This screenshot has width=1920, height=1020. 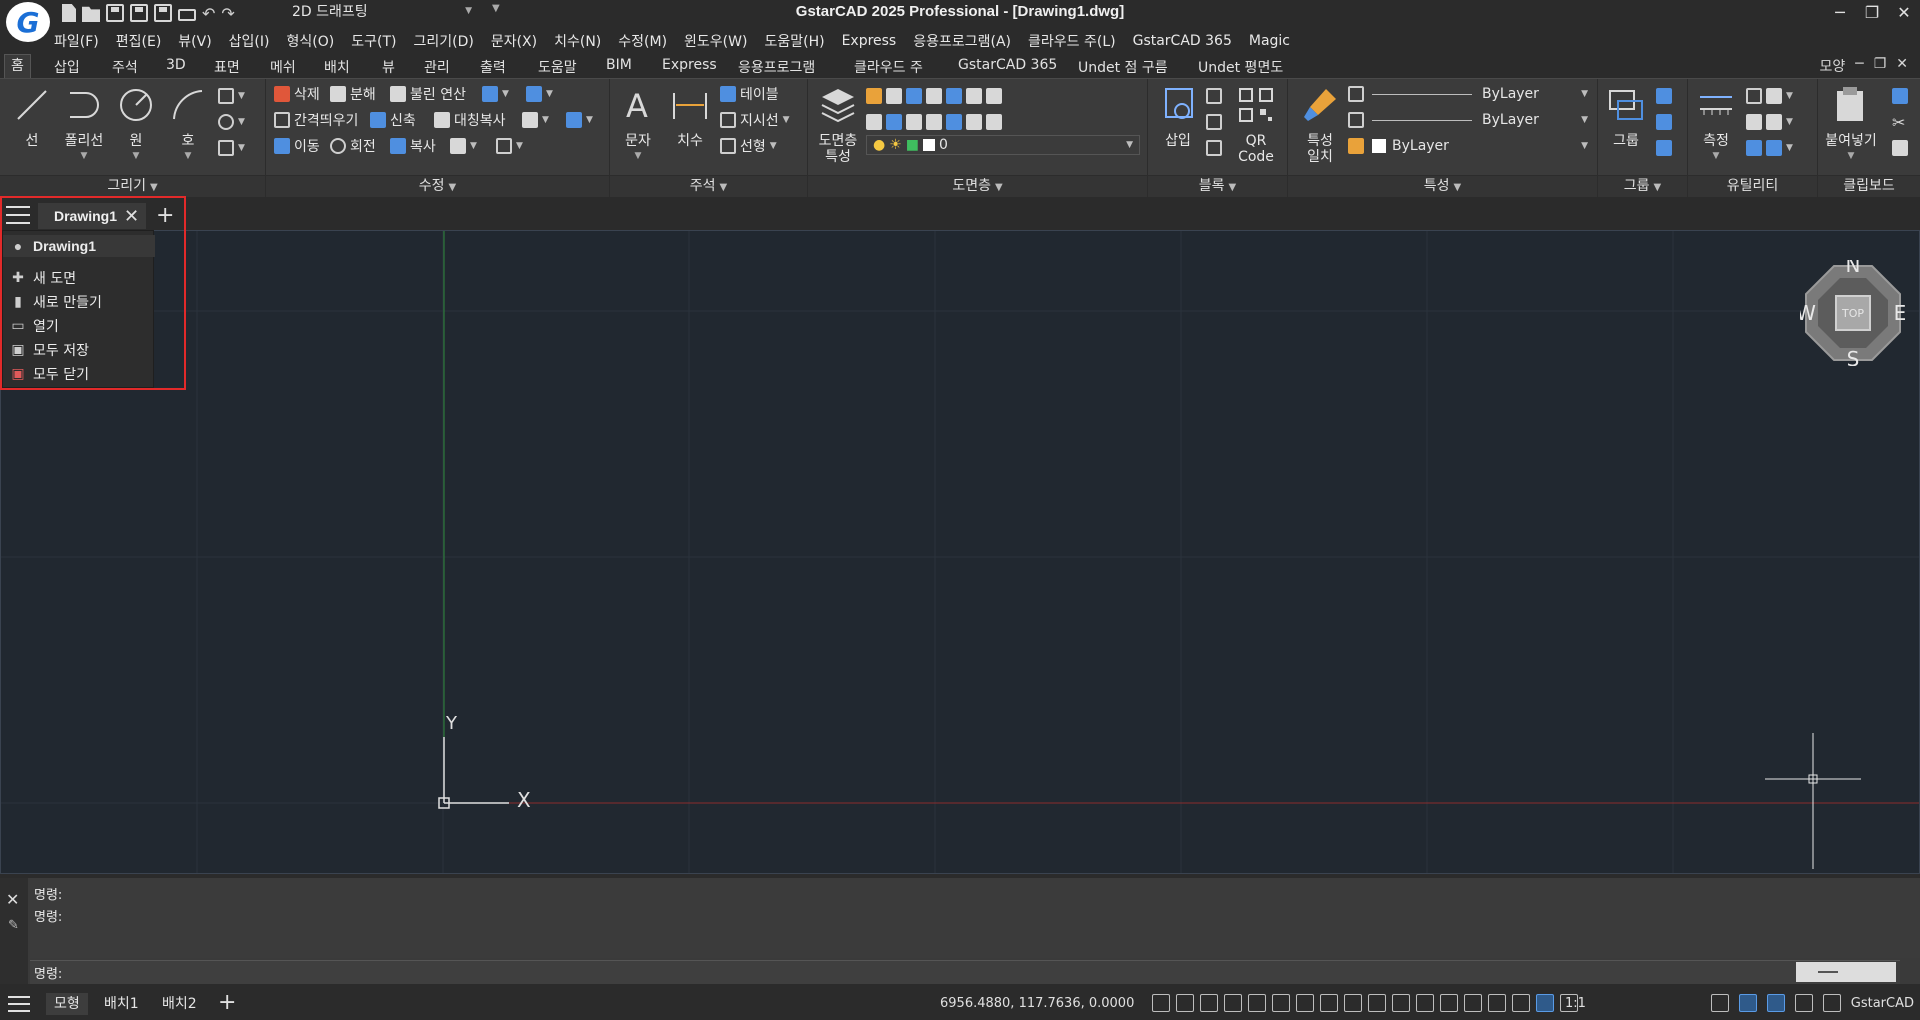 I want to click on menu-format: 형식(O), so click(x=315, y=41).